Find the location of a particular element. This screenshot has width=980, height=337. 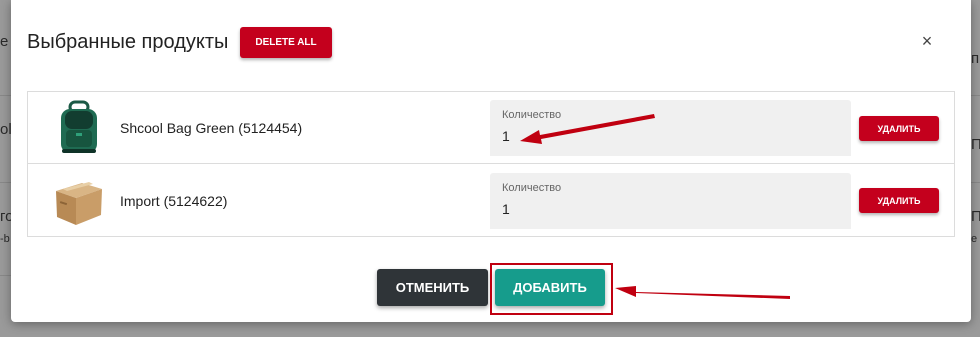

bg-text-fragment: -b is located at coordinates (5, 239).